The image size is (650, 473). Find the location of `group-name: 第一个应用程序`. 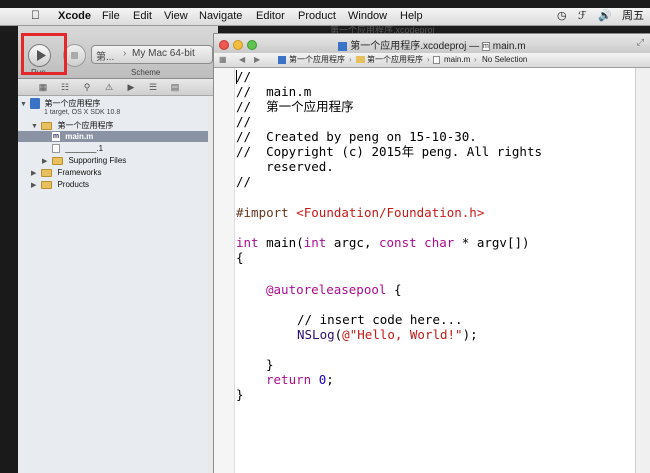

group-name: 第一个应用程序 is located at coordinates (85, 125).